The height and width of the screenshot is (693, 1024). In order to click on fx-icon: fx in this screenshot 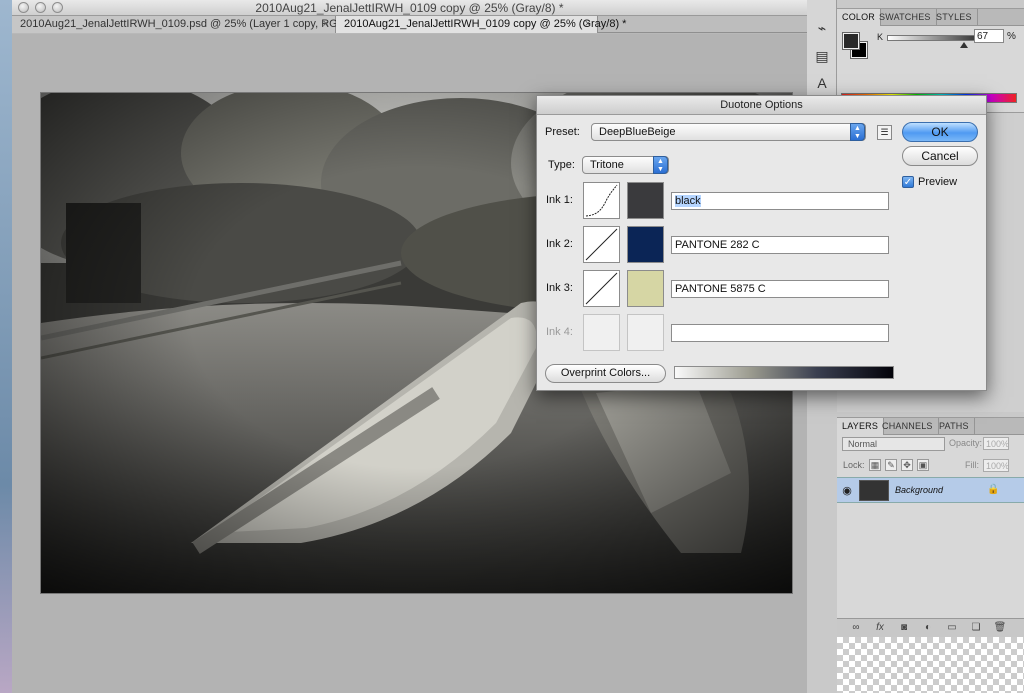, I will do `click(880, 628)`.